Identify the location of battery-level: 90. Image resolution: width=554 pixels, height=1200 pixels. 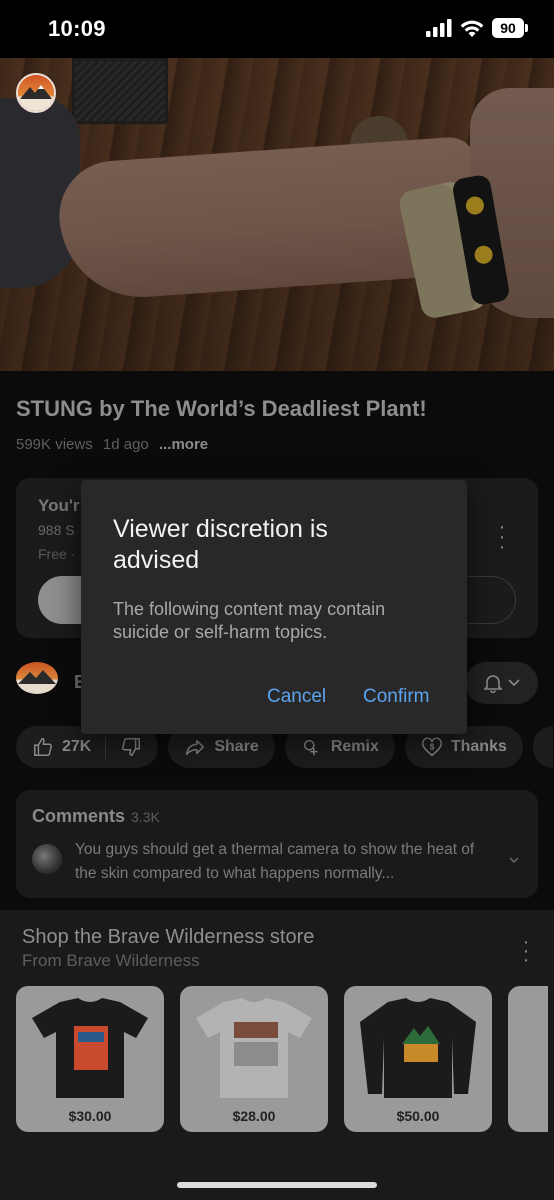
(508, 28).